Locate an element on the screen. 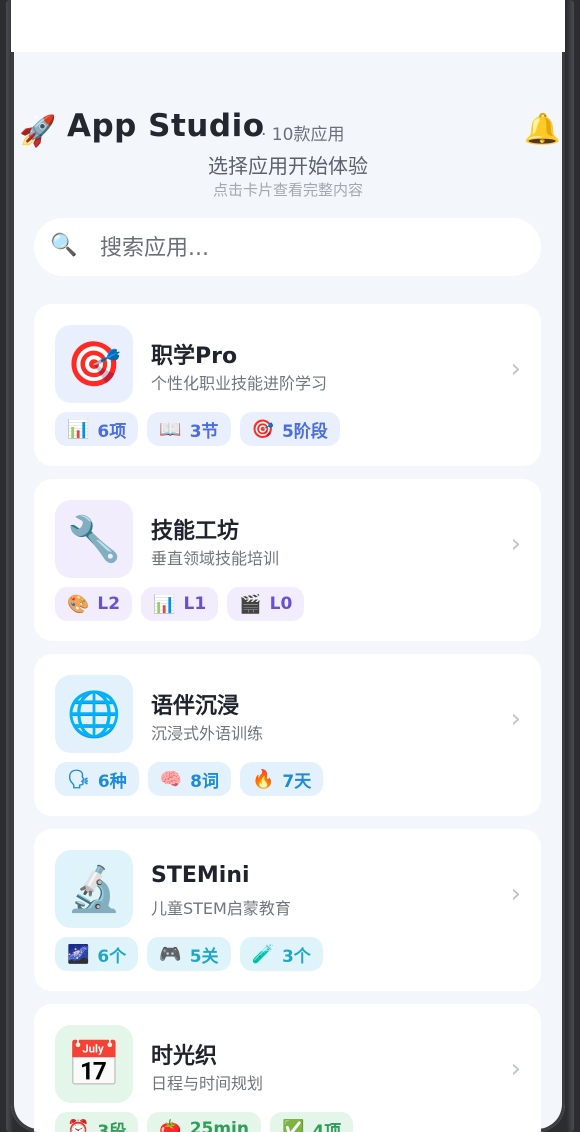 This screenshot has width=580, height=1132. alarm-clock-icon: ⏰ is located at coordinates (78, 1125).